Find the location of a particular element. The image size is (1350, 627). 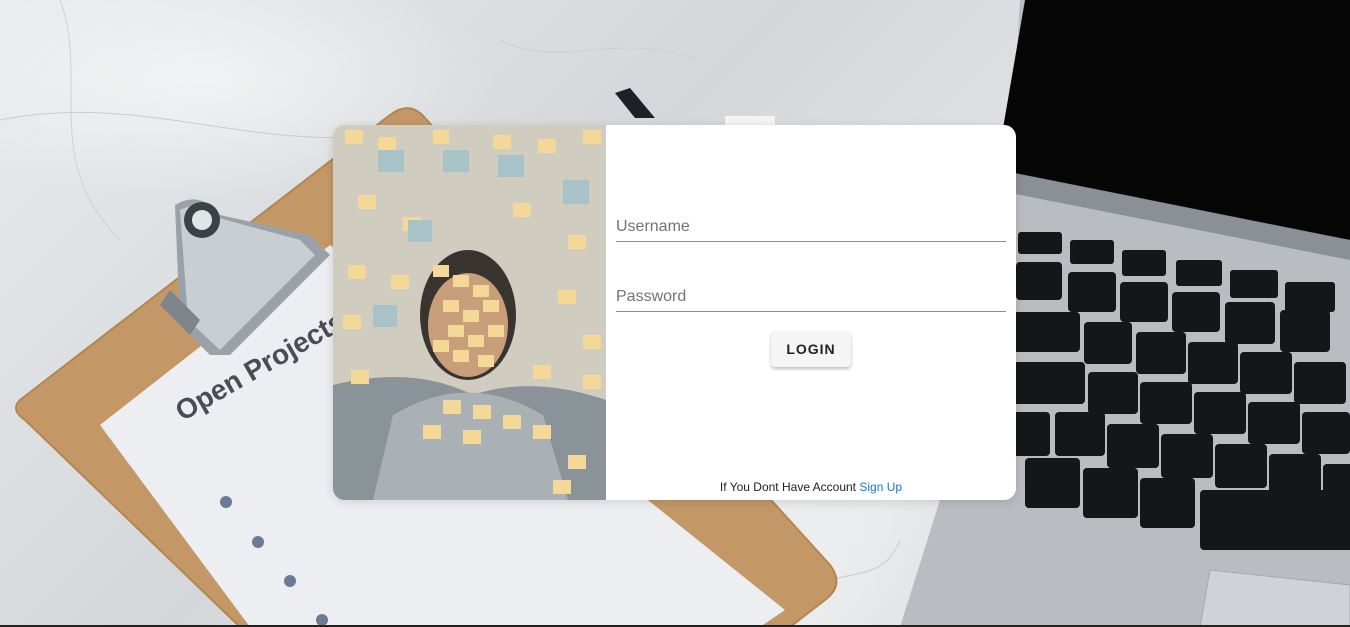

password-input is located at coordinates (811, 297).